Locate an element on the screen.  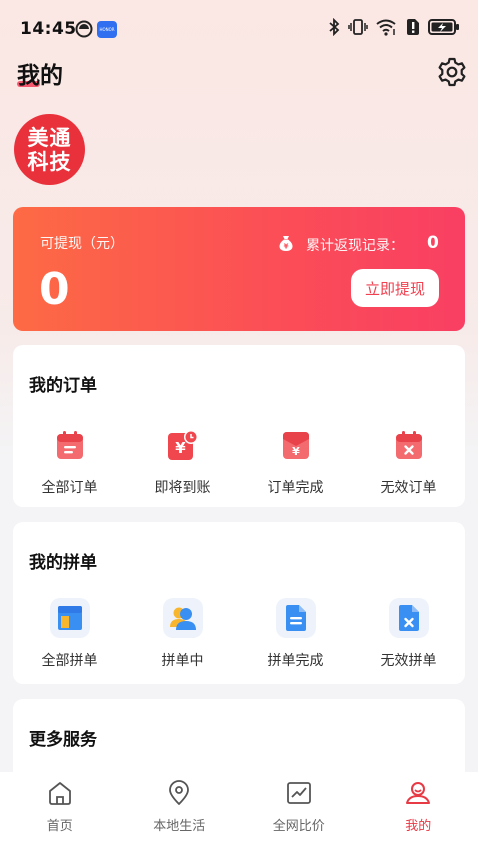
group-invalid-label: 无效拼单 is located at coordinates (408, 661).